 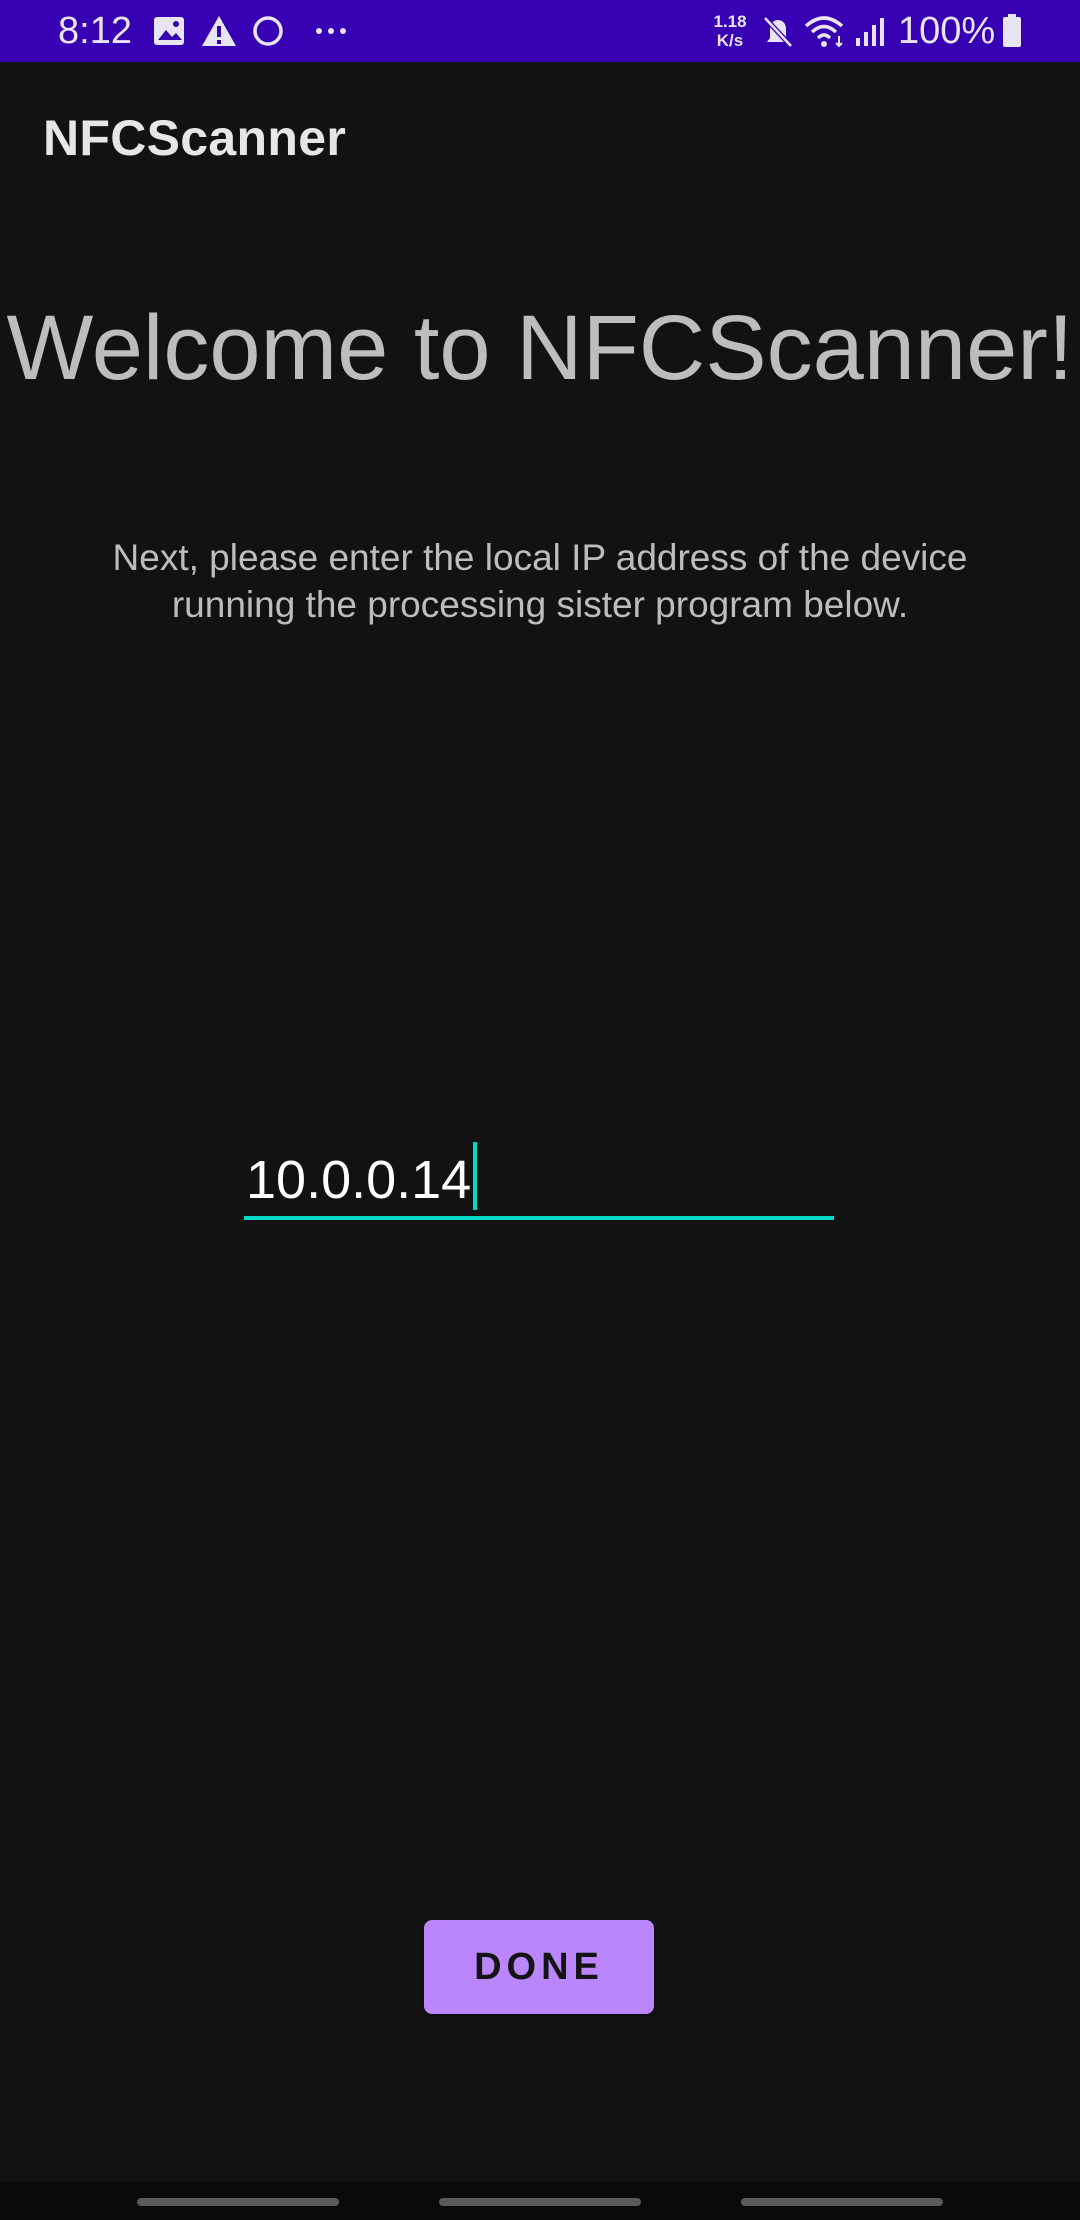 What do you see at coordinates (947, 31) in the screenshot?
I see `battery-percent: 100%` at bounding box center [947, 31].